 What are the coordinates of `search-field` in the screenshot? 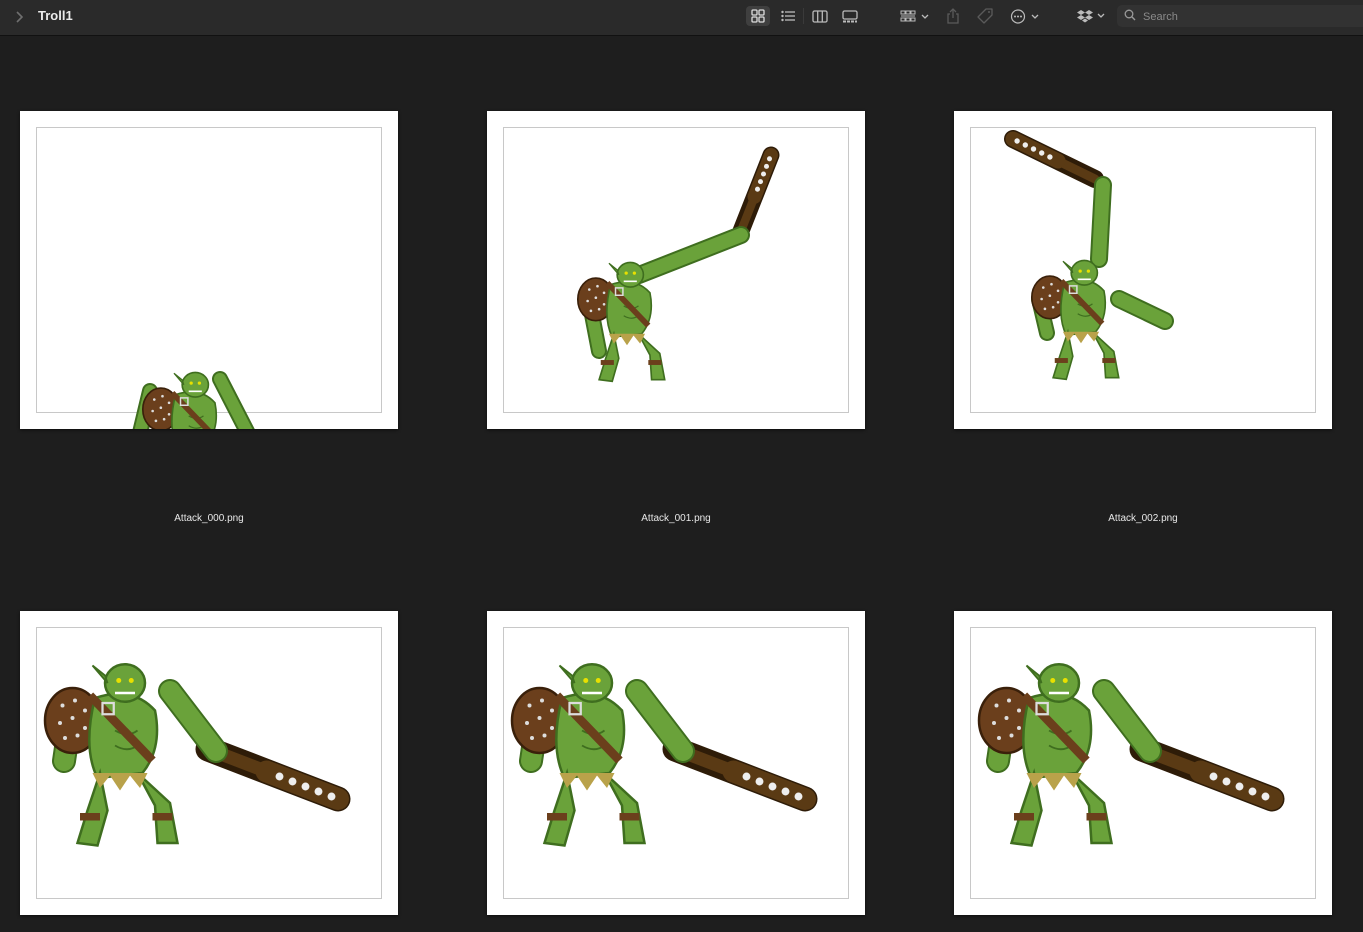 It's located at (1240, 16).